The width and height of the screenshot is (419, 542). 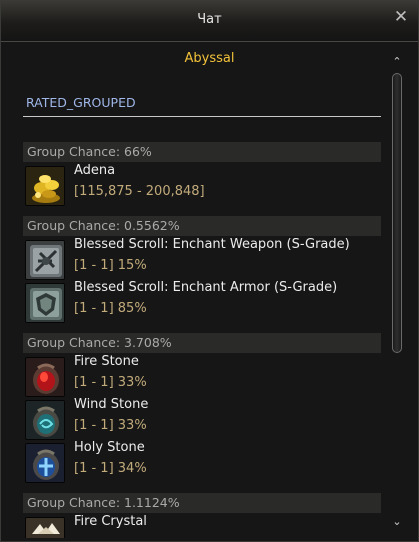 What do you see at coordinates (202, 226) in the screenshot?
I see `group-chance-header: Group Chance: 0.5562%` at bounding box center [202, 226].